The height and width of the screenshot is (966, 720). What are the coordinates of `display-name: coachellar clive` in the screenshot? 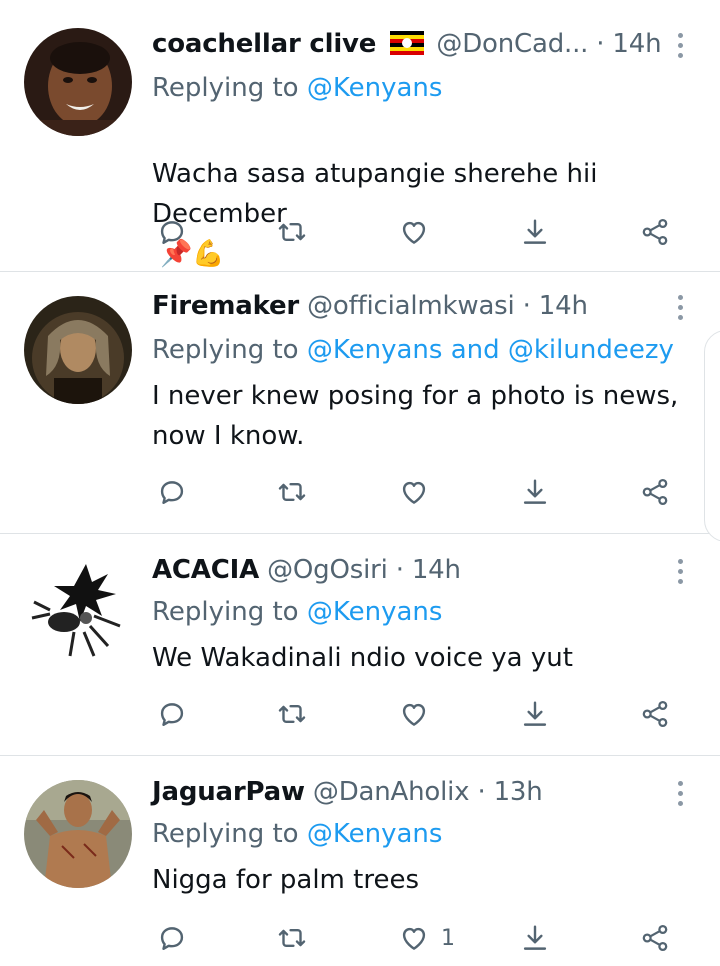 It's located at (264, 44).